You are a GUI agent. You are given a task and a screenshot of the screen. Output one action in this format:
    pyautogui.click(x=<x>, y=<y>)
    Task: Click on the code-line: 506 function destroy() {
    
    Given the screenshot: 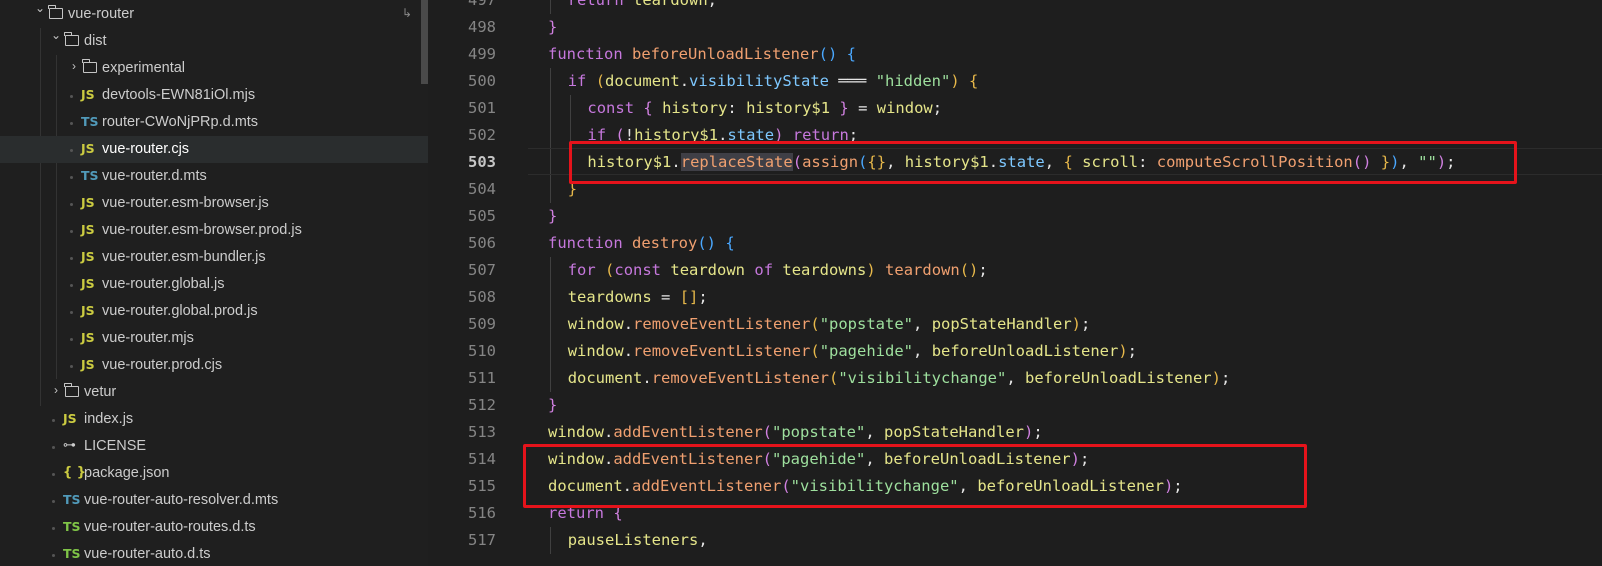 What is the action you would take?
    pyautogui.click(x=1015, y=243)
    